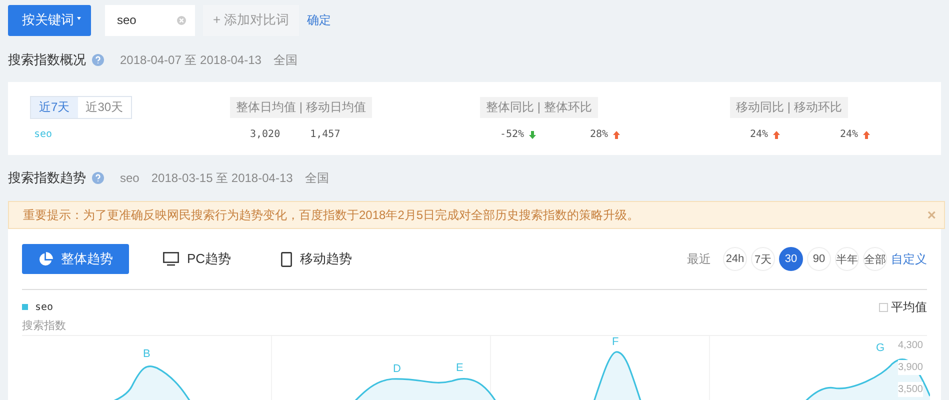 The image size is (949, 400). What do you see at coordinates (512, 134) in the screenshot?
I see `table-cell: -52%` at bounding box center [512, 134].